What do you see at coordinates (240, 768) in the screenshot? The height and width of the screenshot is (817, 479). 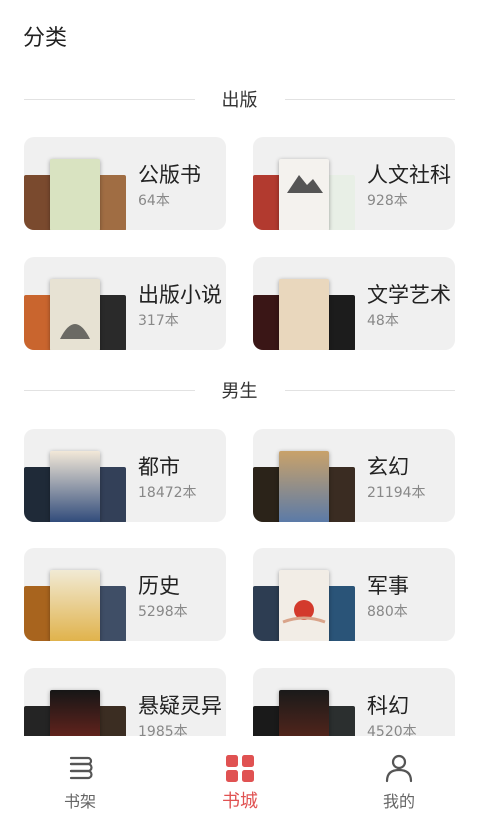 I see `bookstore-grid-icon` at bounding box center [240, 768].